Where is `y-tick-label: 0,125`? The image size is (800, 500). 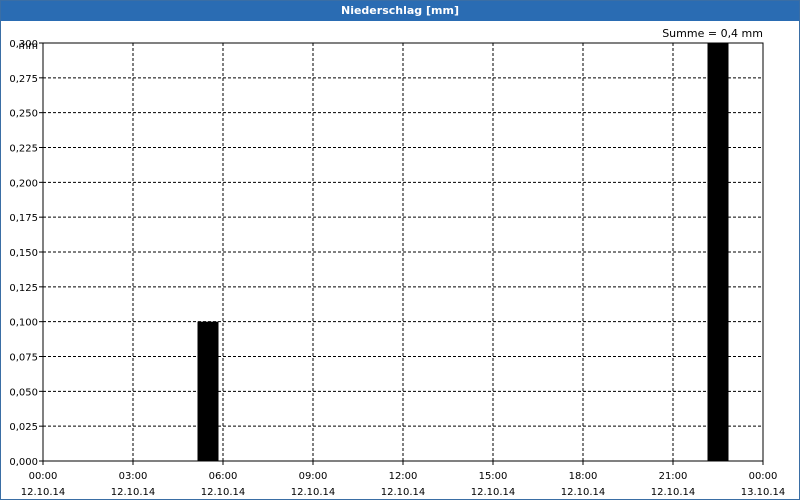 y-tick-label: 0,125 is located at coordinates (23, 288).